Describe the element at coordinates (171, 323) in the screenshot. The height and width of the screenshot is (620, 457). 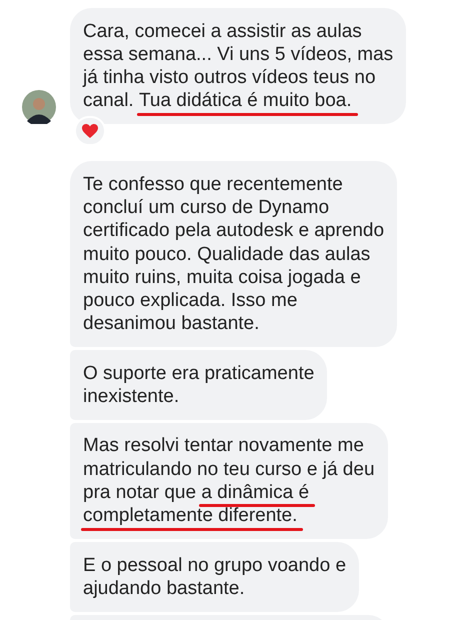
I see `message-text: desanimou bastante.` at that location.